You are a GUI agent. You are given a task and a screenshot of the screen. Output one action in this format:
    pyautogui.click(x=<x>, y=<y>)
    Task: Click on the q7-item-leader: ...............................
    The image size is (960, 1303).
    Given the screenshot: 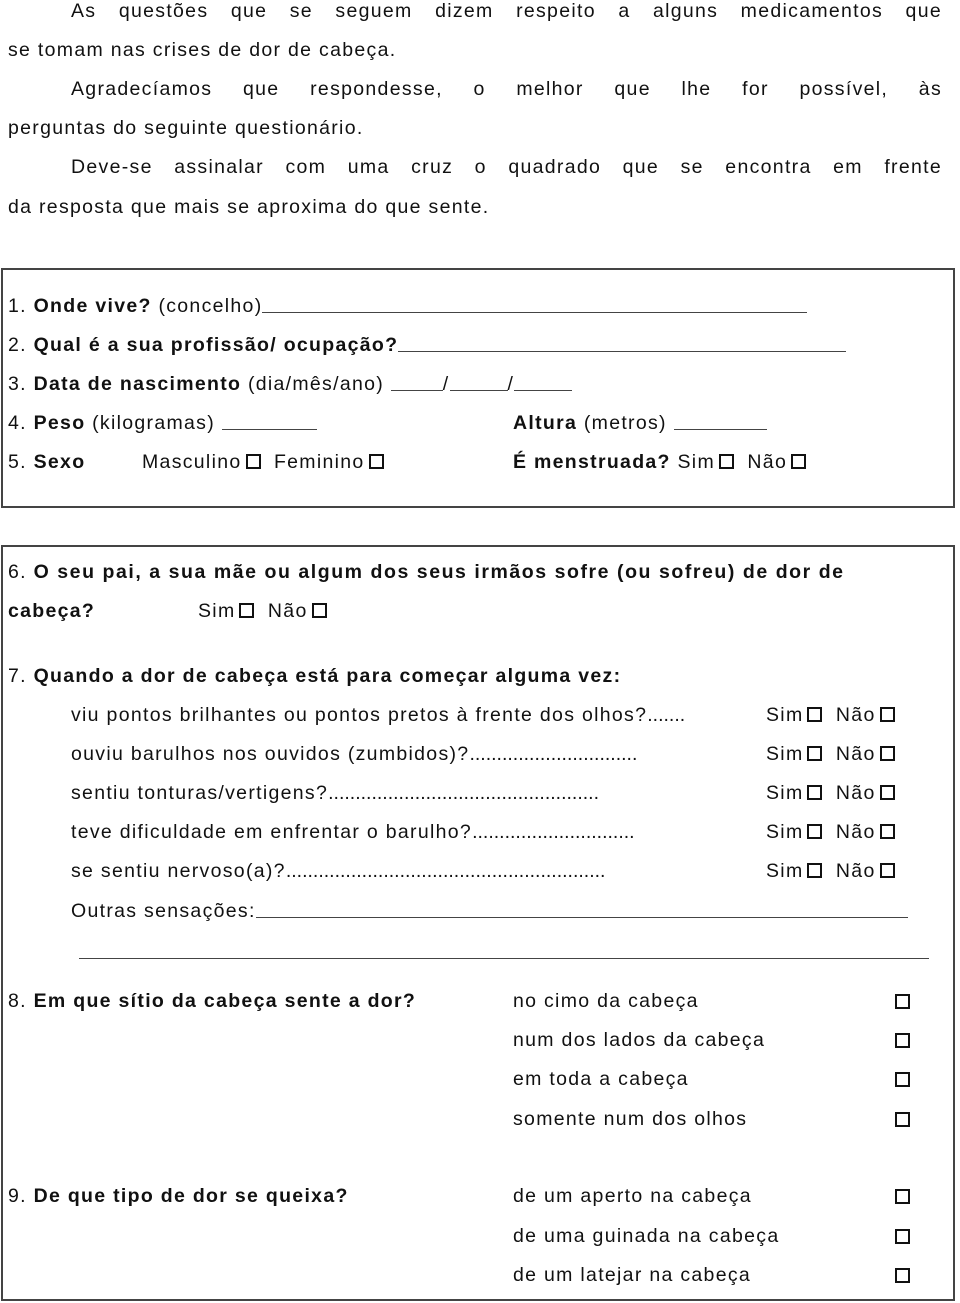 What is the action you would take?
    pyautogui.click(x=553, y=754)
    